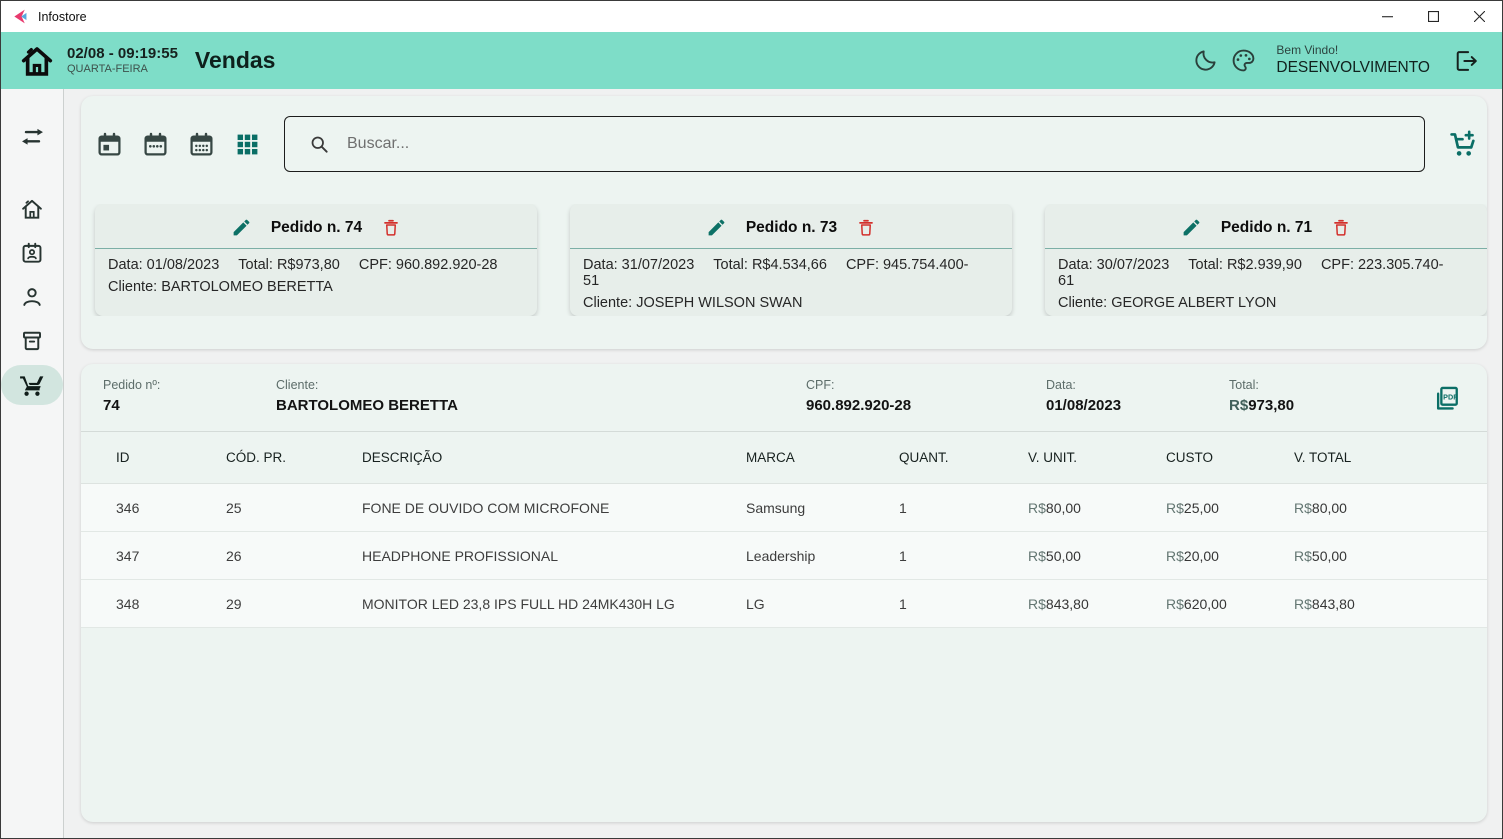 Image resolution: width=1503 pixels, height=839 pixels. I want to click on new-sale-button, so click(1463, 144).